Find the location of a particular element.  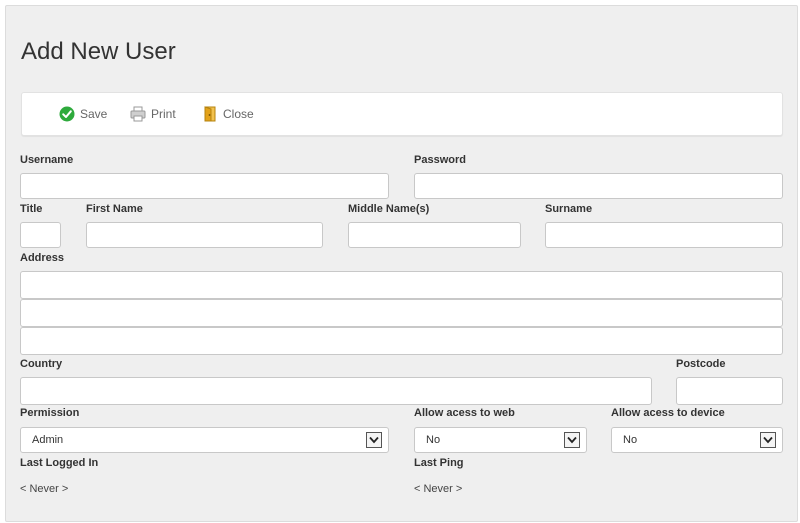

country-input is located at coordinates (336, 391).